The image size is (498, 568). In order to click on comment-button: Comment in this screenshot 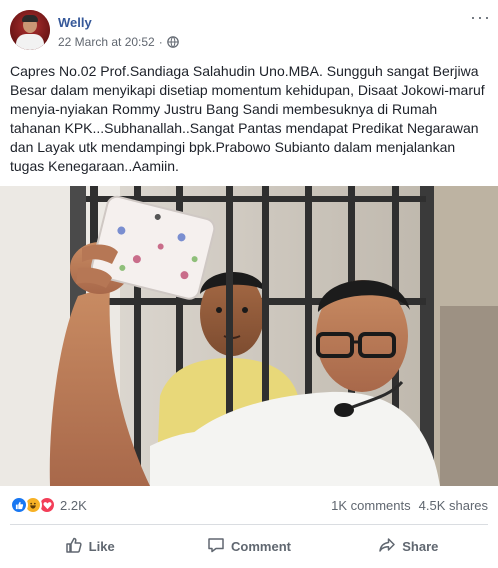, I will do `click(248, 546)`.